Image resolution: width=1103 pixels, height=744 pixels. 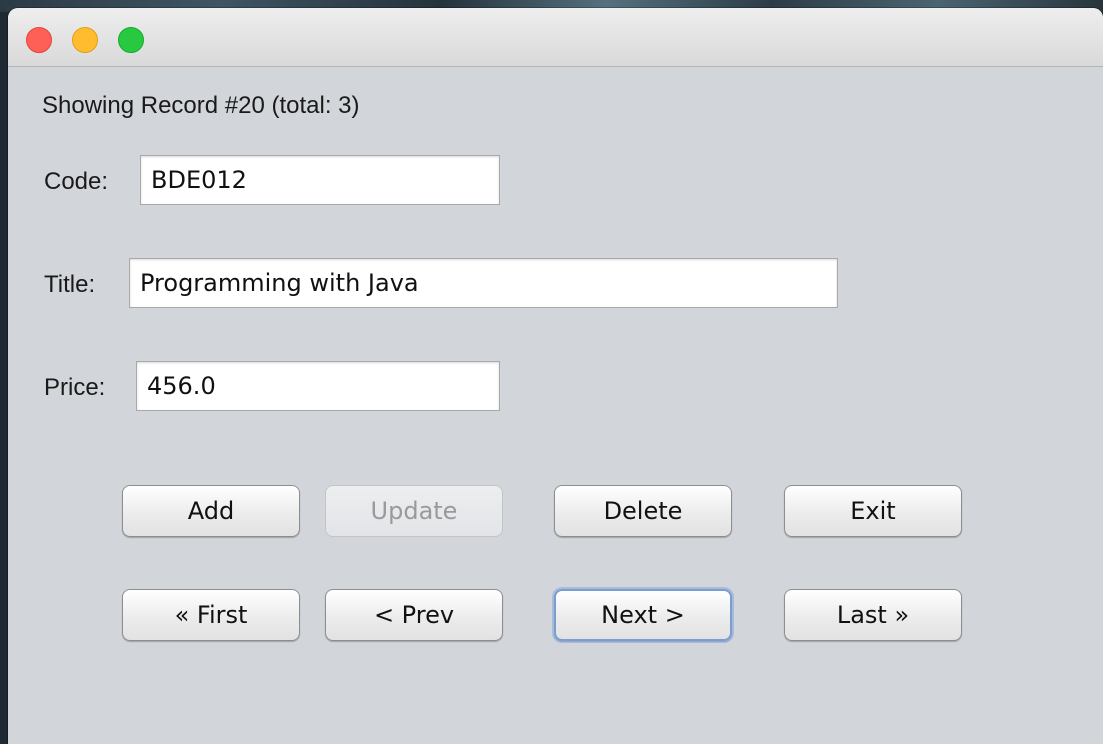 I want to click on add-button: Add, so click(x=211, y=511).